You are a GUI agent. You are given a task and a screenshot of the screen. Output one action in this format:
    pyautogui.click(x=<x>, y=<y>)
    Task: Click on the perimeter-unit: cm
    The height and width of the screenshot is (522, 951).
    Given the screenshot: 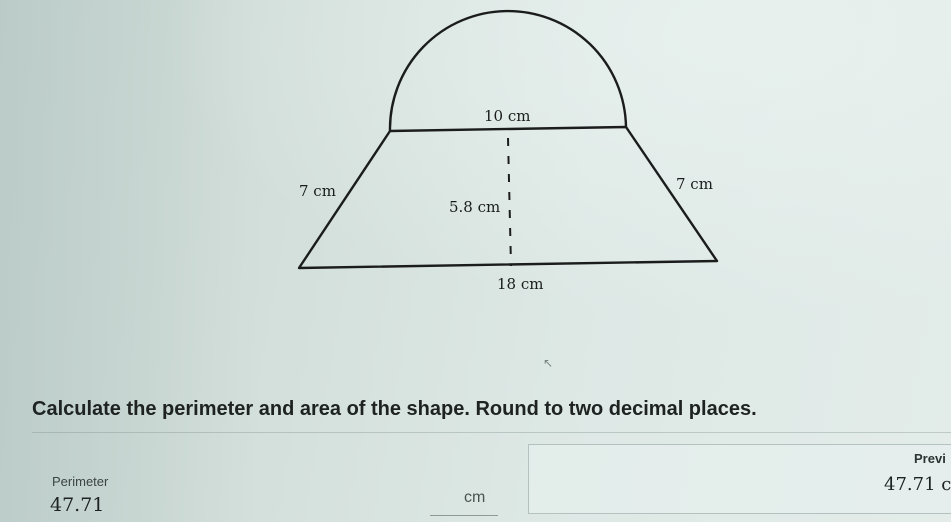 What is the action you would take?
    pyautogui.click(x=475, y=497)
    